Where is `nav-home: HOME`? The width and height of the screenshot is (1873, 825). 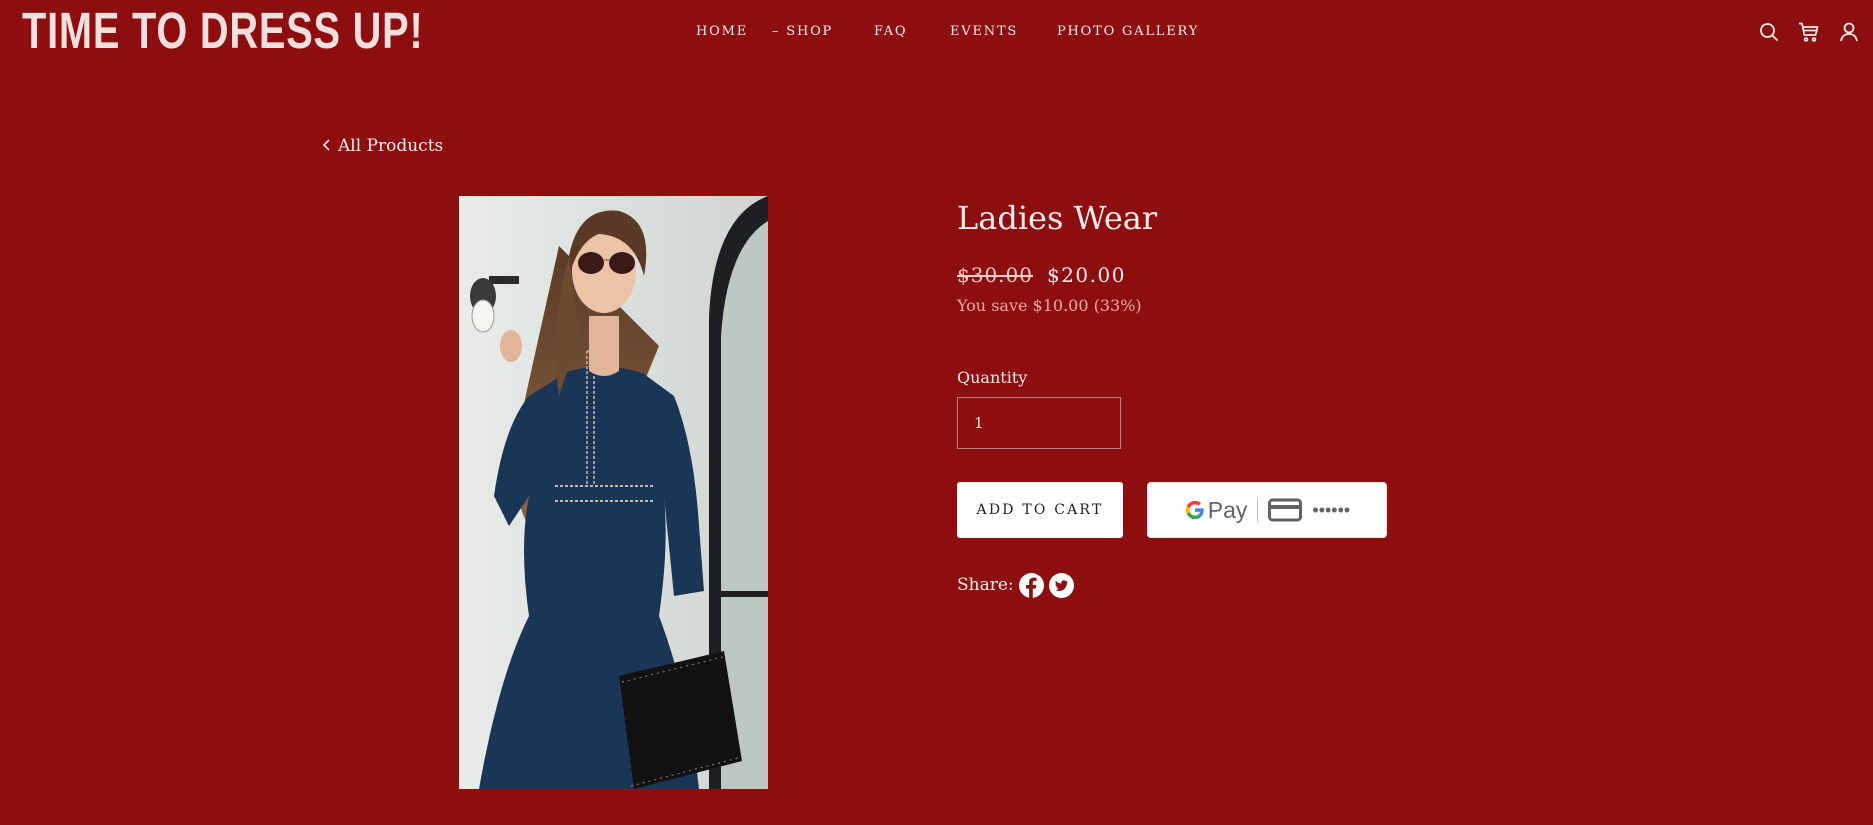 nav-home: HOME is located at coordinates (722, 32).